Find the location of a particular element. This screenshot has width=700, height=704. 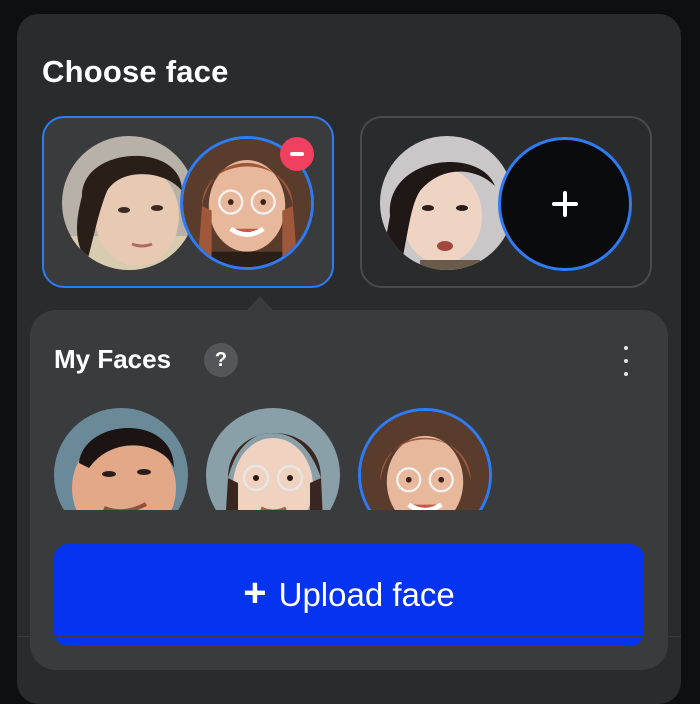

popover-caret is located at coordinates (260, 303).